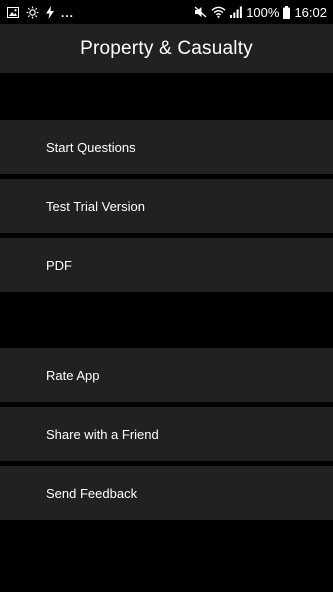  I want to click on menu-item-label: Start Questions, so click(91, 147).